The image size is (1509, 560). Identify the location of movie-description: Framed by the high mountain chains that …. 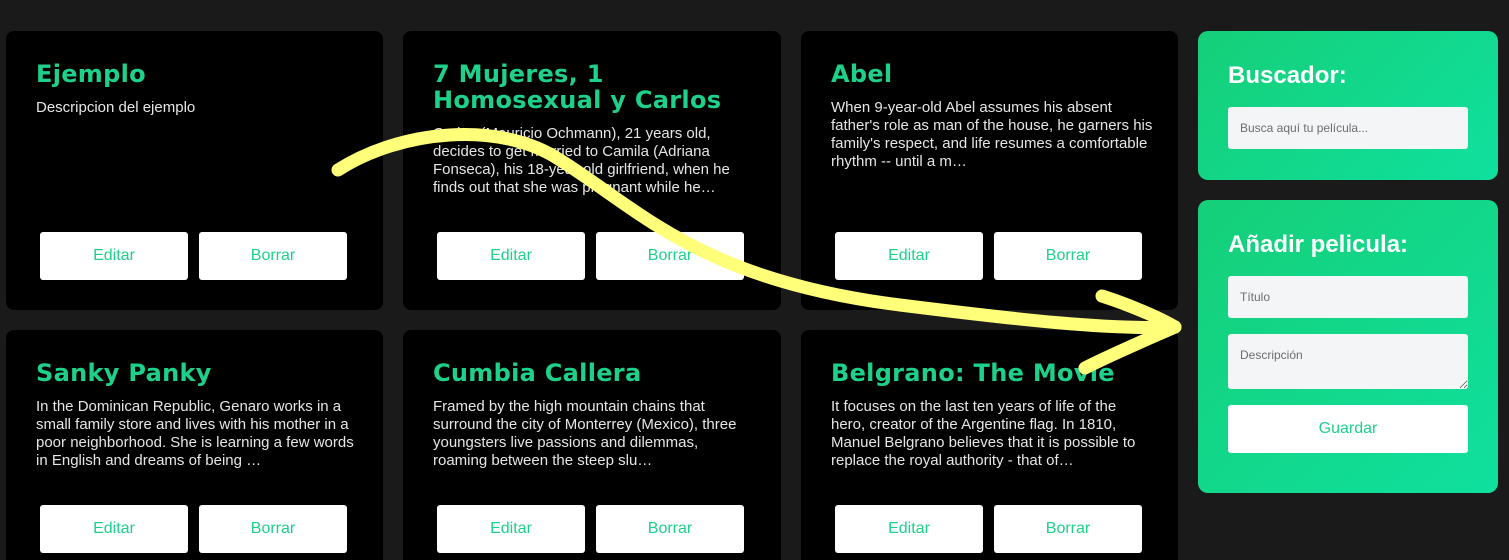
(585, 433).